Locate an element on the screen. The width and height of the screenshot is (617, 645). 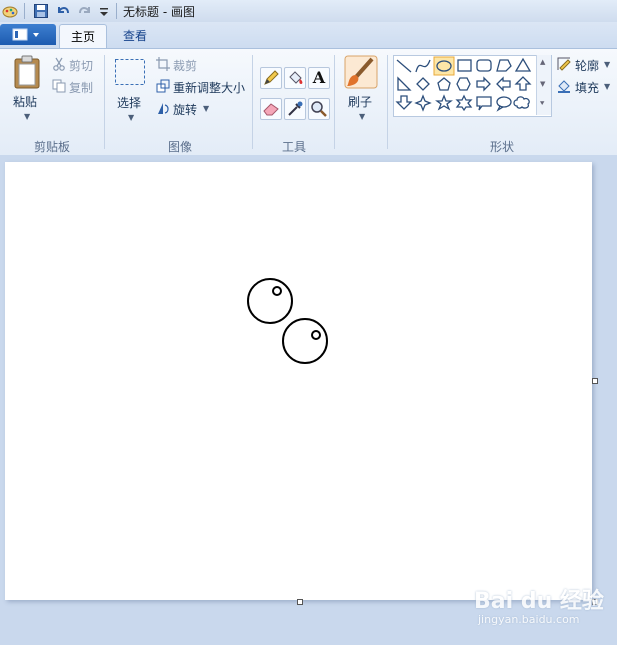
paste-dropdown-icon: ▼ is located at coordinates (27, 116).